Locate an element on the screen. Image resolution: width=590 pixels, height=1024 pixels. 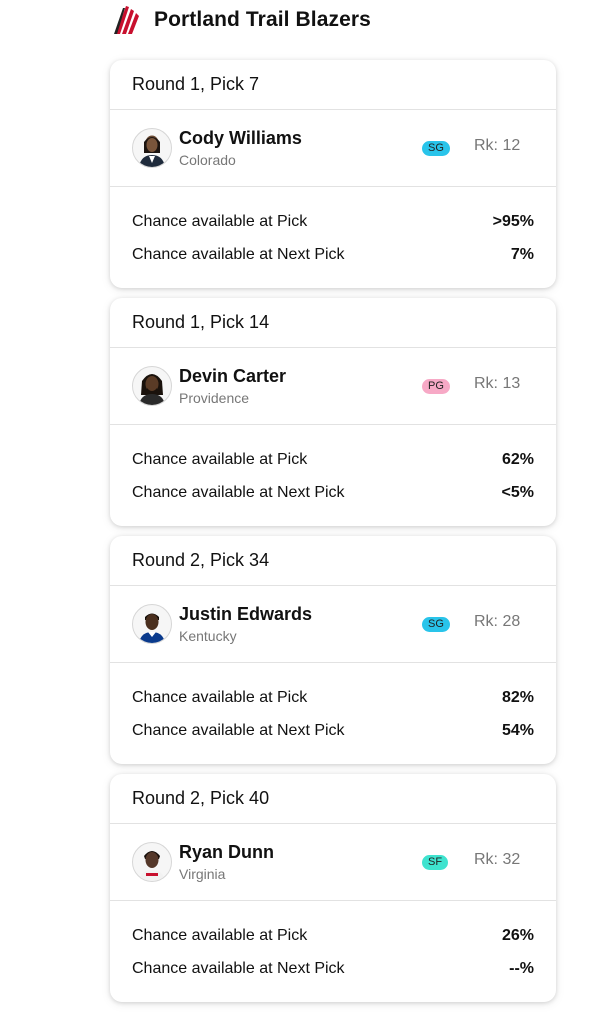
trail-blazers-logo-icon is located at coordinates (127, 20).